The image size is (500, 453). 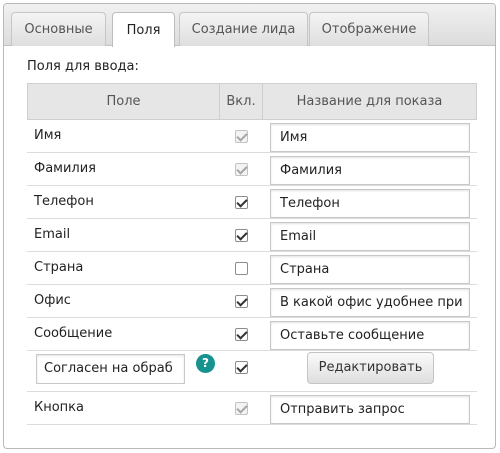 What do you see at coordinates (369, 101) in the screenshot?
I see `header-display-name: Название для показа` at bounding box center [369, 101].